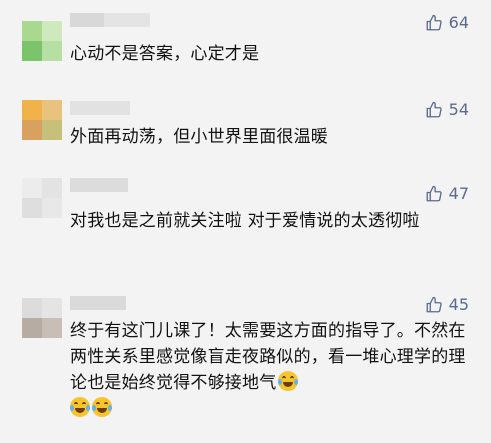  What do you see at coordinates (447, 110) in the screenshot?
I see `like-button: 54` at bounding box center [447, 110].